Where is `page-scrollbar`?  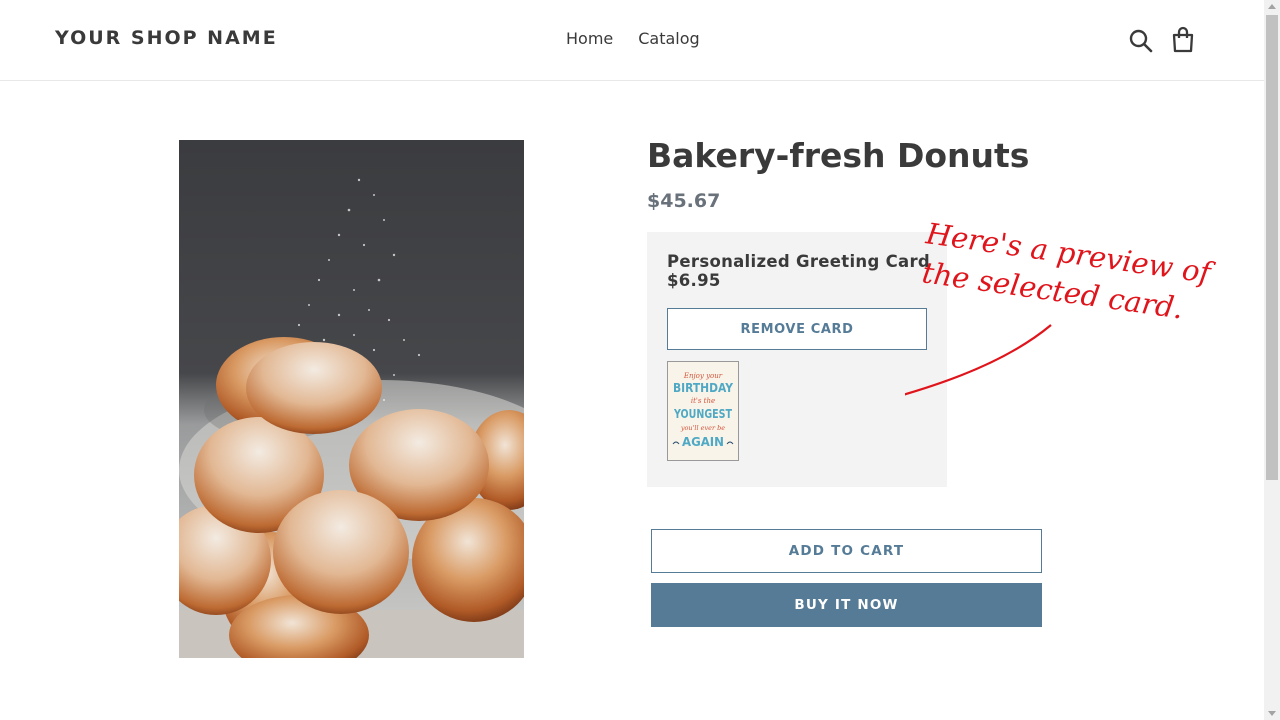
page-scrollbar is located at coordinates (1272, 360).